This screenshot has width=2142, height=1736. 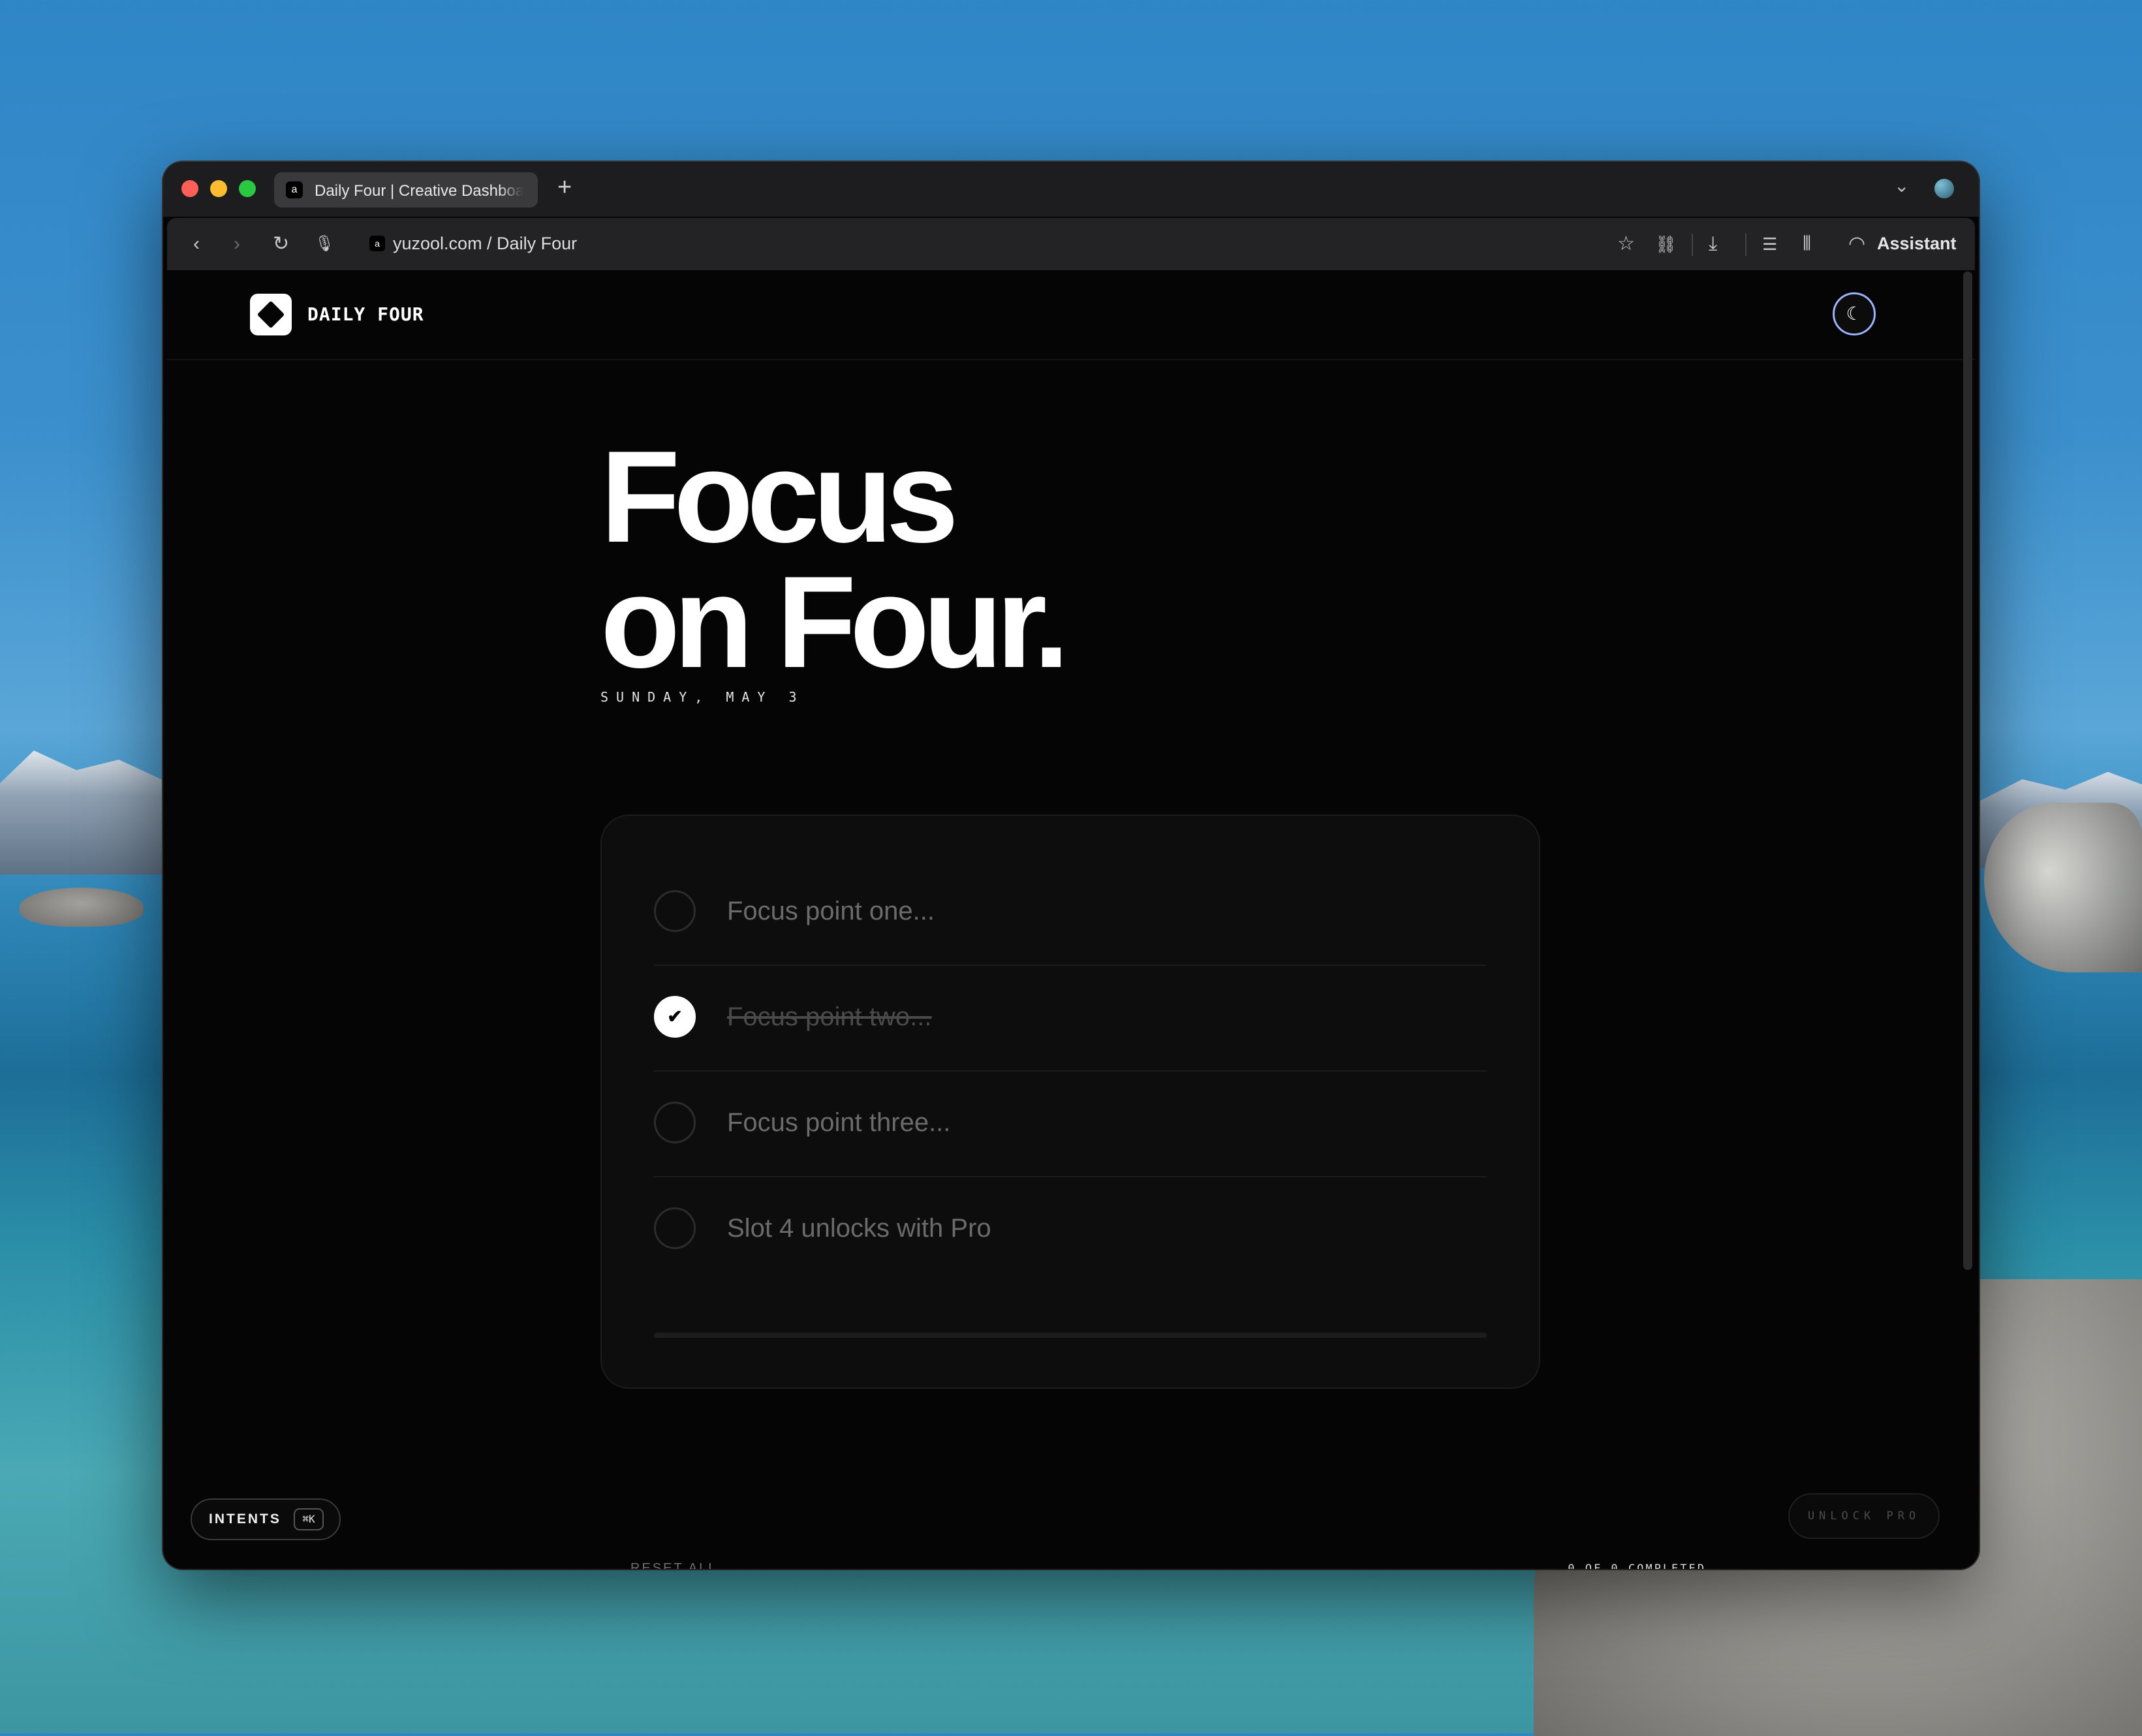 What do you see at coordinates (1666, 244) in the screenshot?
I see `copy-link-icon: ⛓` at bounding box center [1666, 244].